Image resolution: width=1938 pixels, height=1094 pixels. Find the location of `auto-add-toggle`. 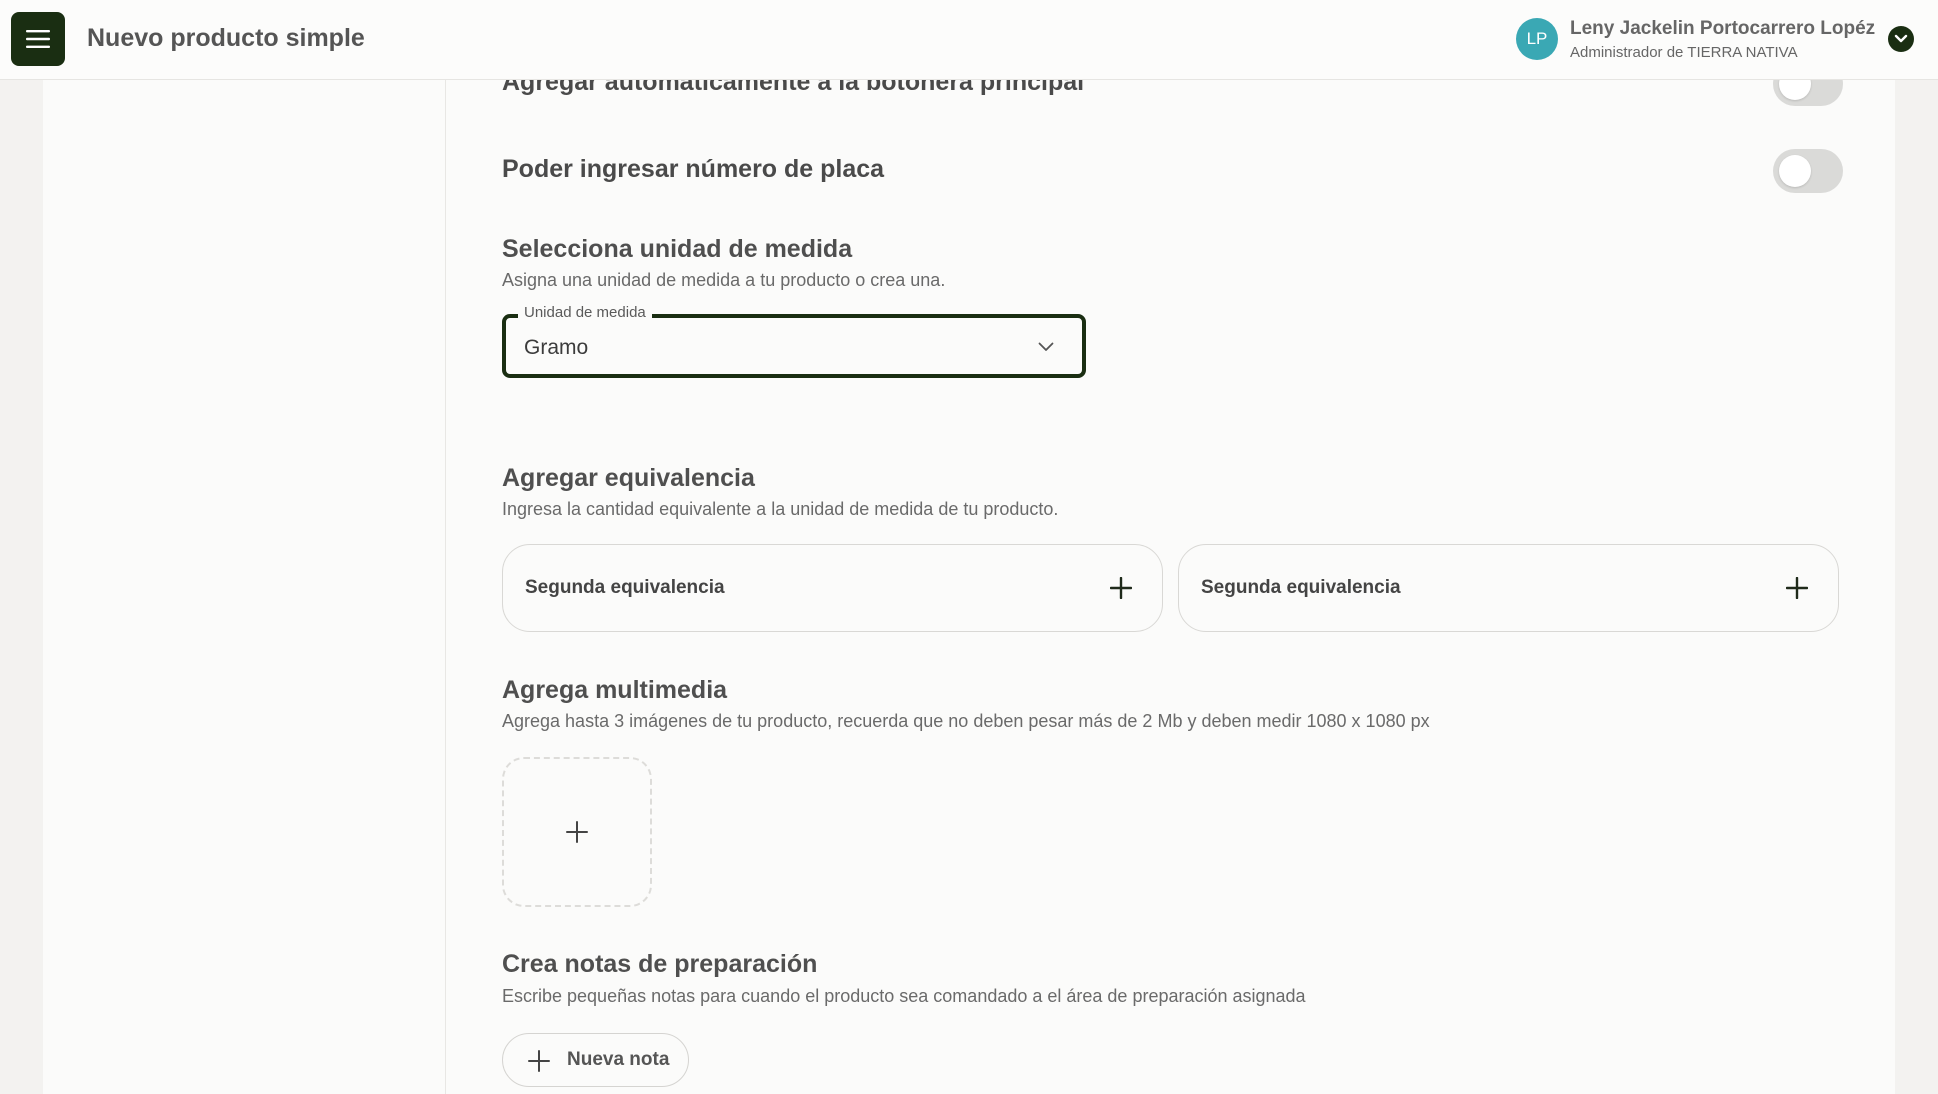

auto-add-toggle is located at coordinates (1808, 93).